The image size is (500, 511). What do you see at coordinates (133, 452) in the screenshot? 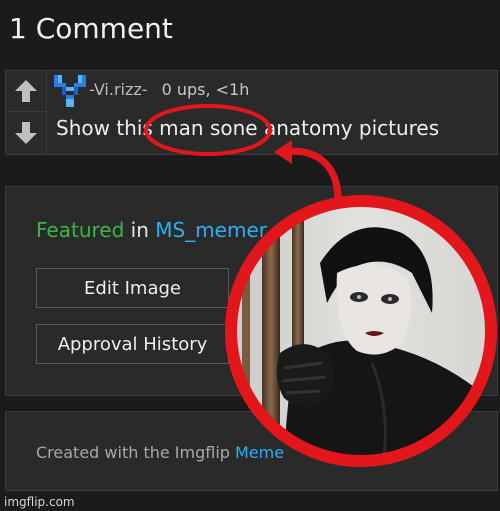
I see `created-with-text: Created with the Imgflip` at bounding box center [133, 452].